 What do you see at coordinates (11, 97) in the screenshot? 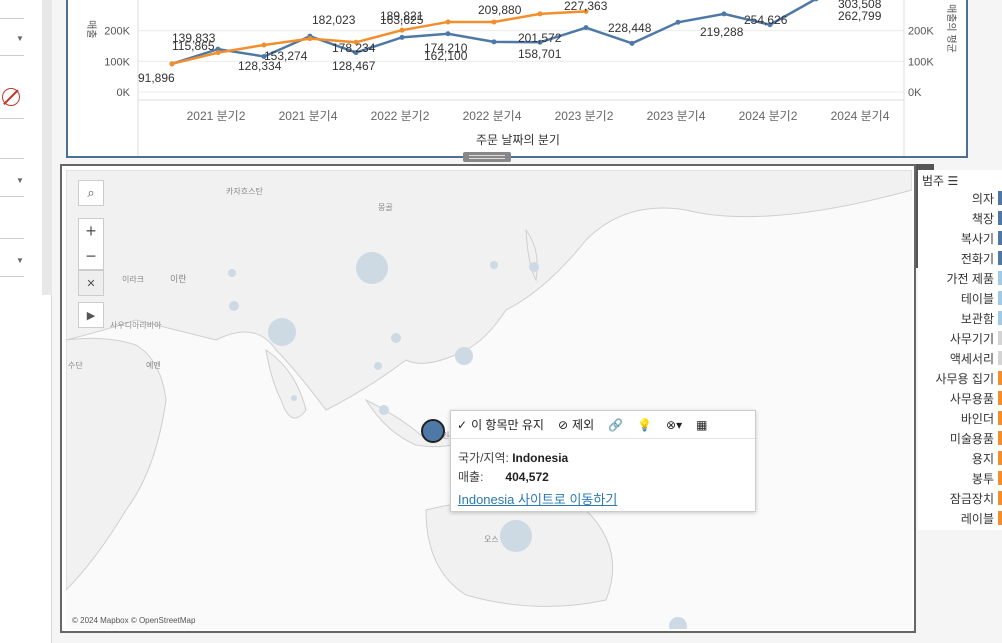
I see `prohibited-icon` at bounding box center [11, 97].